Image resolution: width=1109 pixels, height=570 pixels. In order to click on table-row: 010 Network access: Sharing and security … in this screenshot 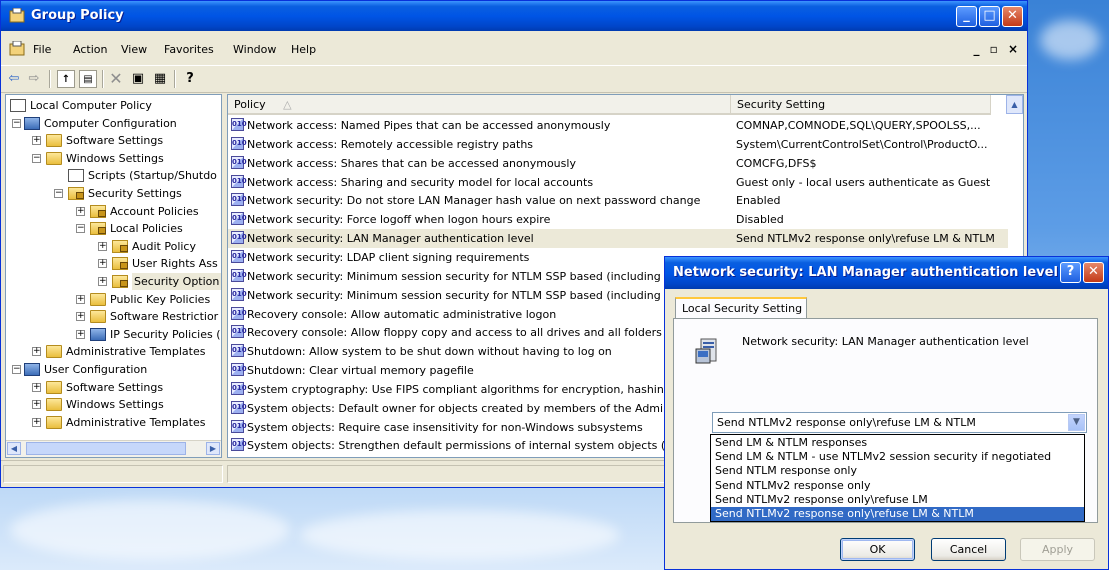, I will do `click(618, 182)`.